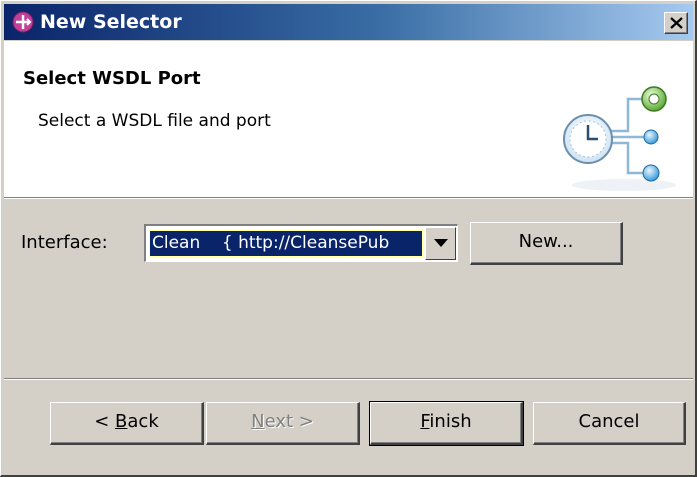 Image resolution: width=697 pixels, height=477 pixels. Describe the element at coordinates (609, 423) in the screenshot. I see `cancel-button: Cancel` at that location.